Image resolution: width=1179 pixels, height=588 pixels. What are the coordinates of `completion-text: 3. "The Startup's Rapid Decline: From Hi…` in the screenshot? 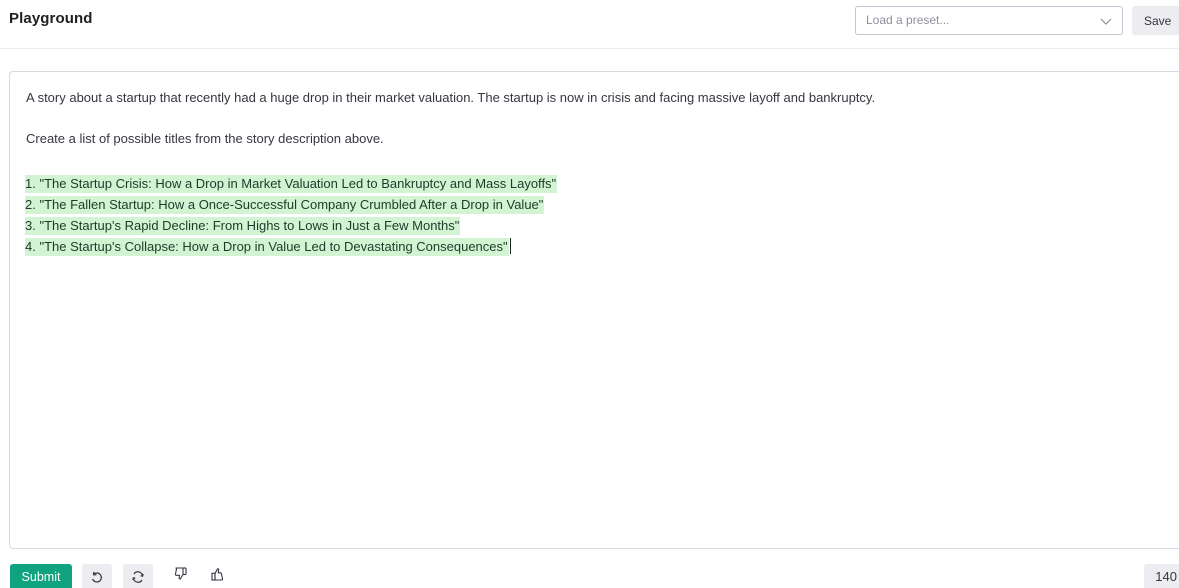 It's located at (243, 226).